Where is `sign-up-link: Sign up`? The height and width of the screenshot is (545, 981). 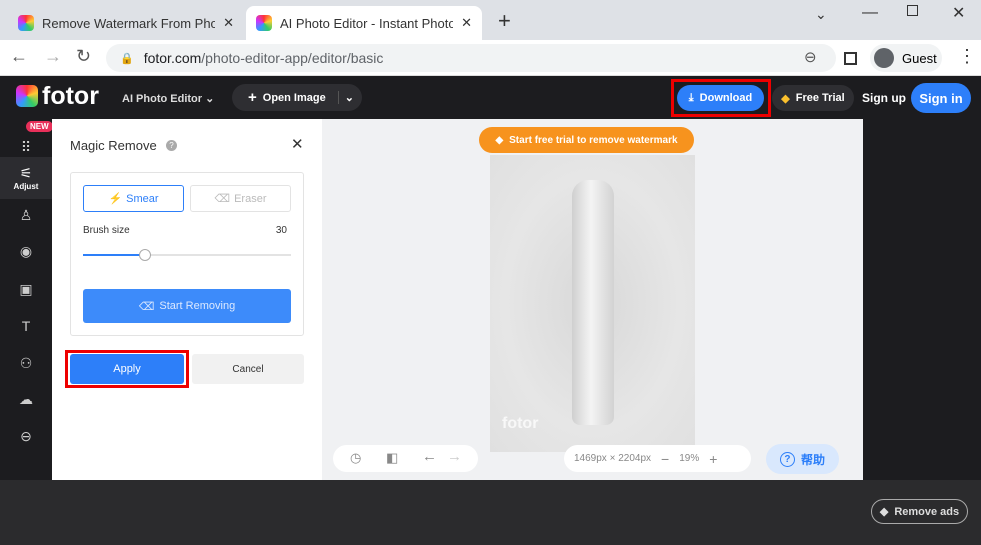
sign-up-link: Sign up is located at coordinates (884, 98).